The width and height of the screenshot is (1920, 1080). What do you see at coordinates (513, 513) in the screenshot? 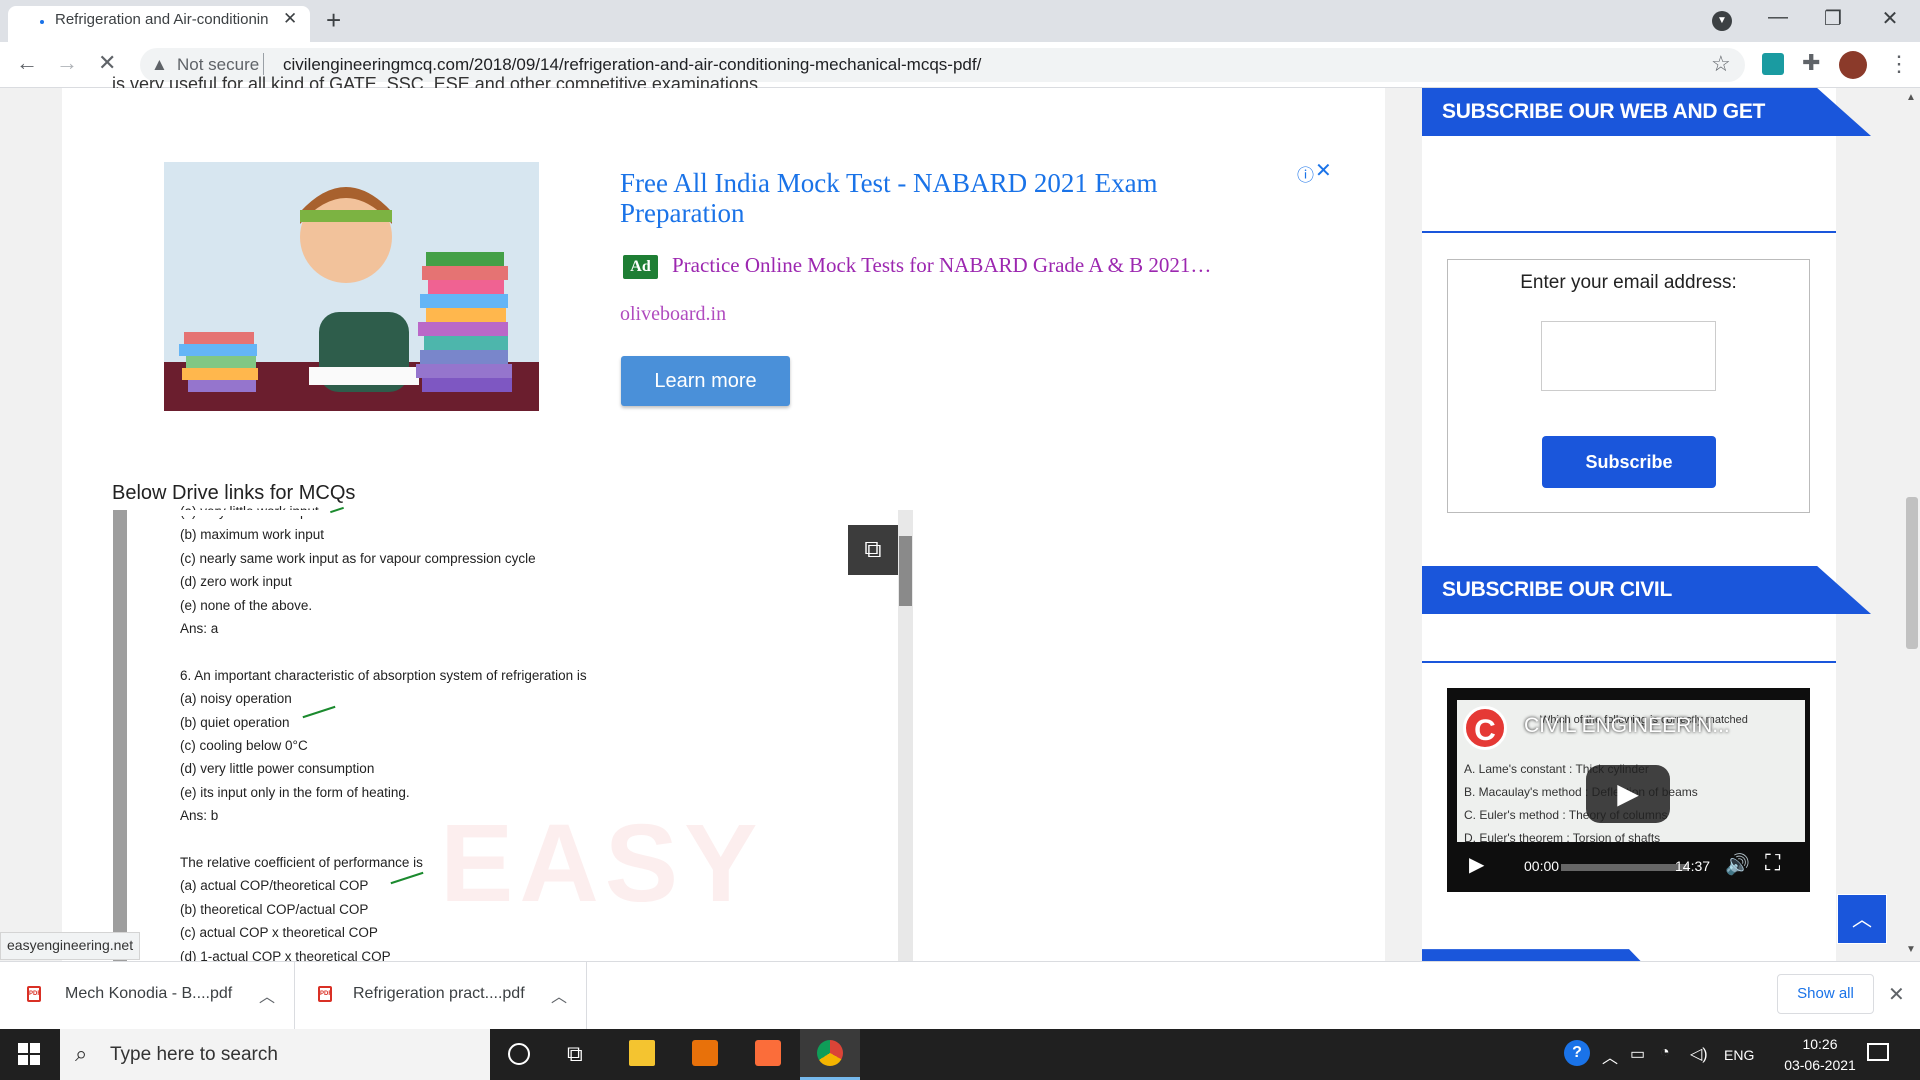
I see `viewer-top-clip` at bounding box center [513, 513].